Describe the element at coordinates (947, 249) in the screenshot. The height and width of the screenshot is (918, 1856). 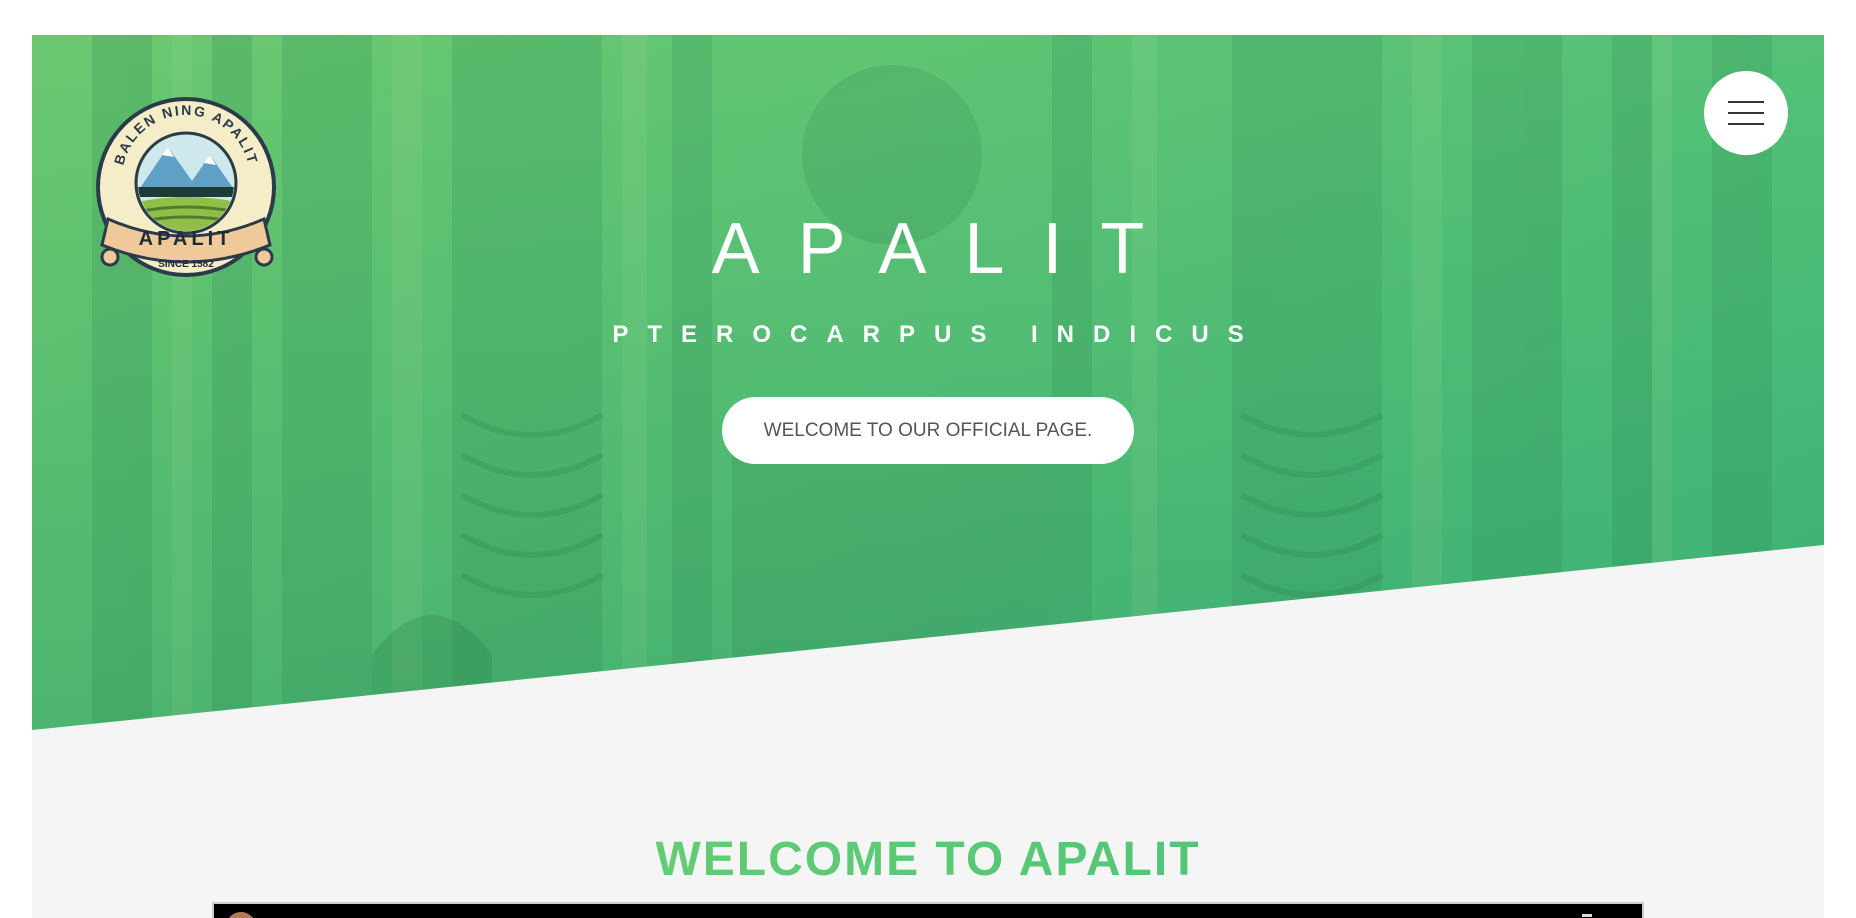
I see `hero-title: APALIT` at that location.